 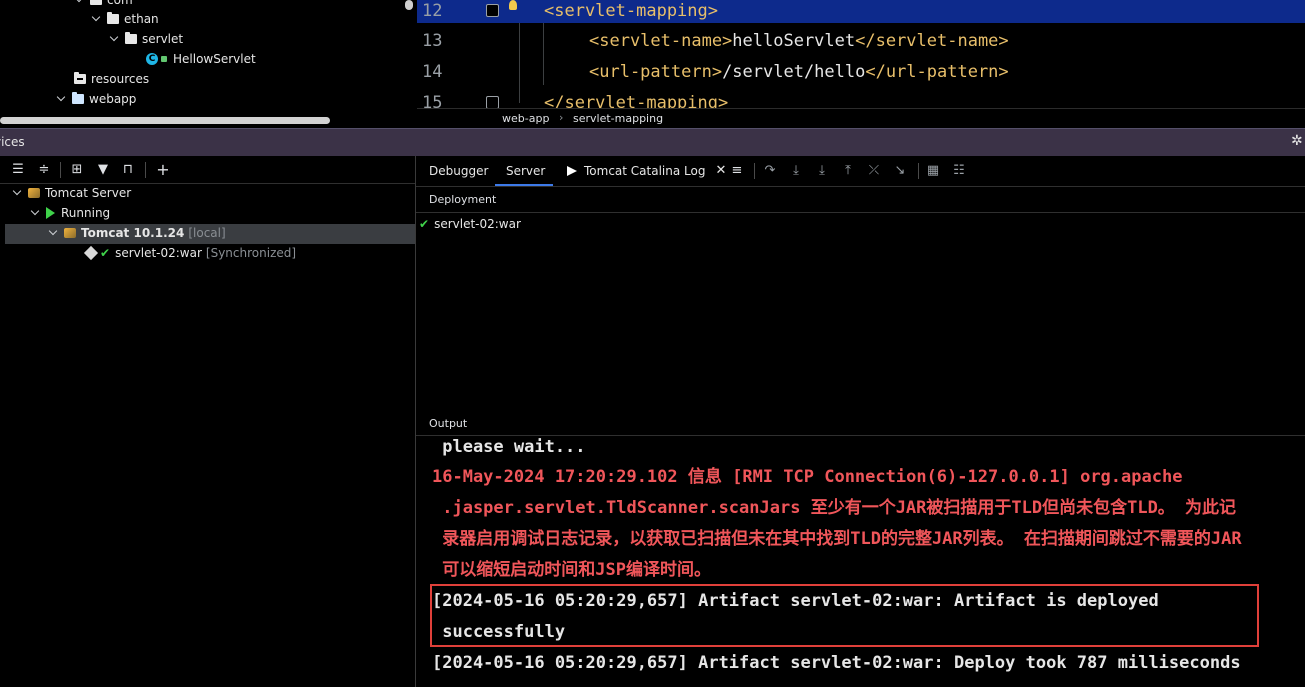 What do you see at coordinates (737, 171) in the screenshot?
I see `menu-icon: ≡` at bounding box center [737, 171].